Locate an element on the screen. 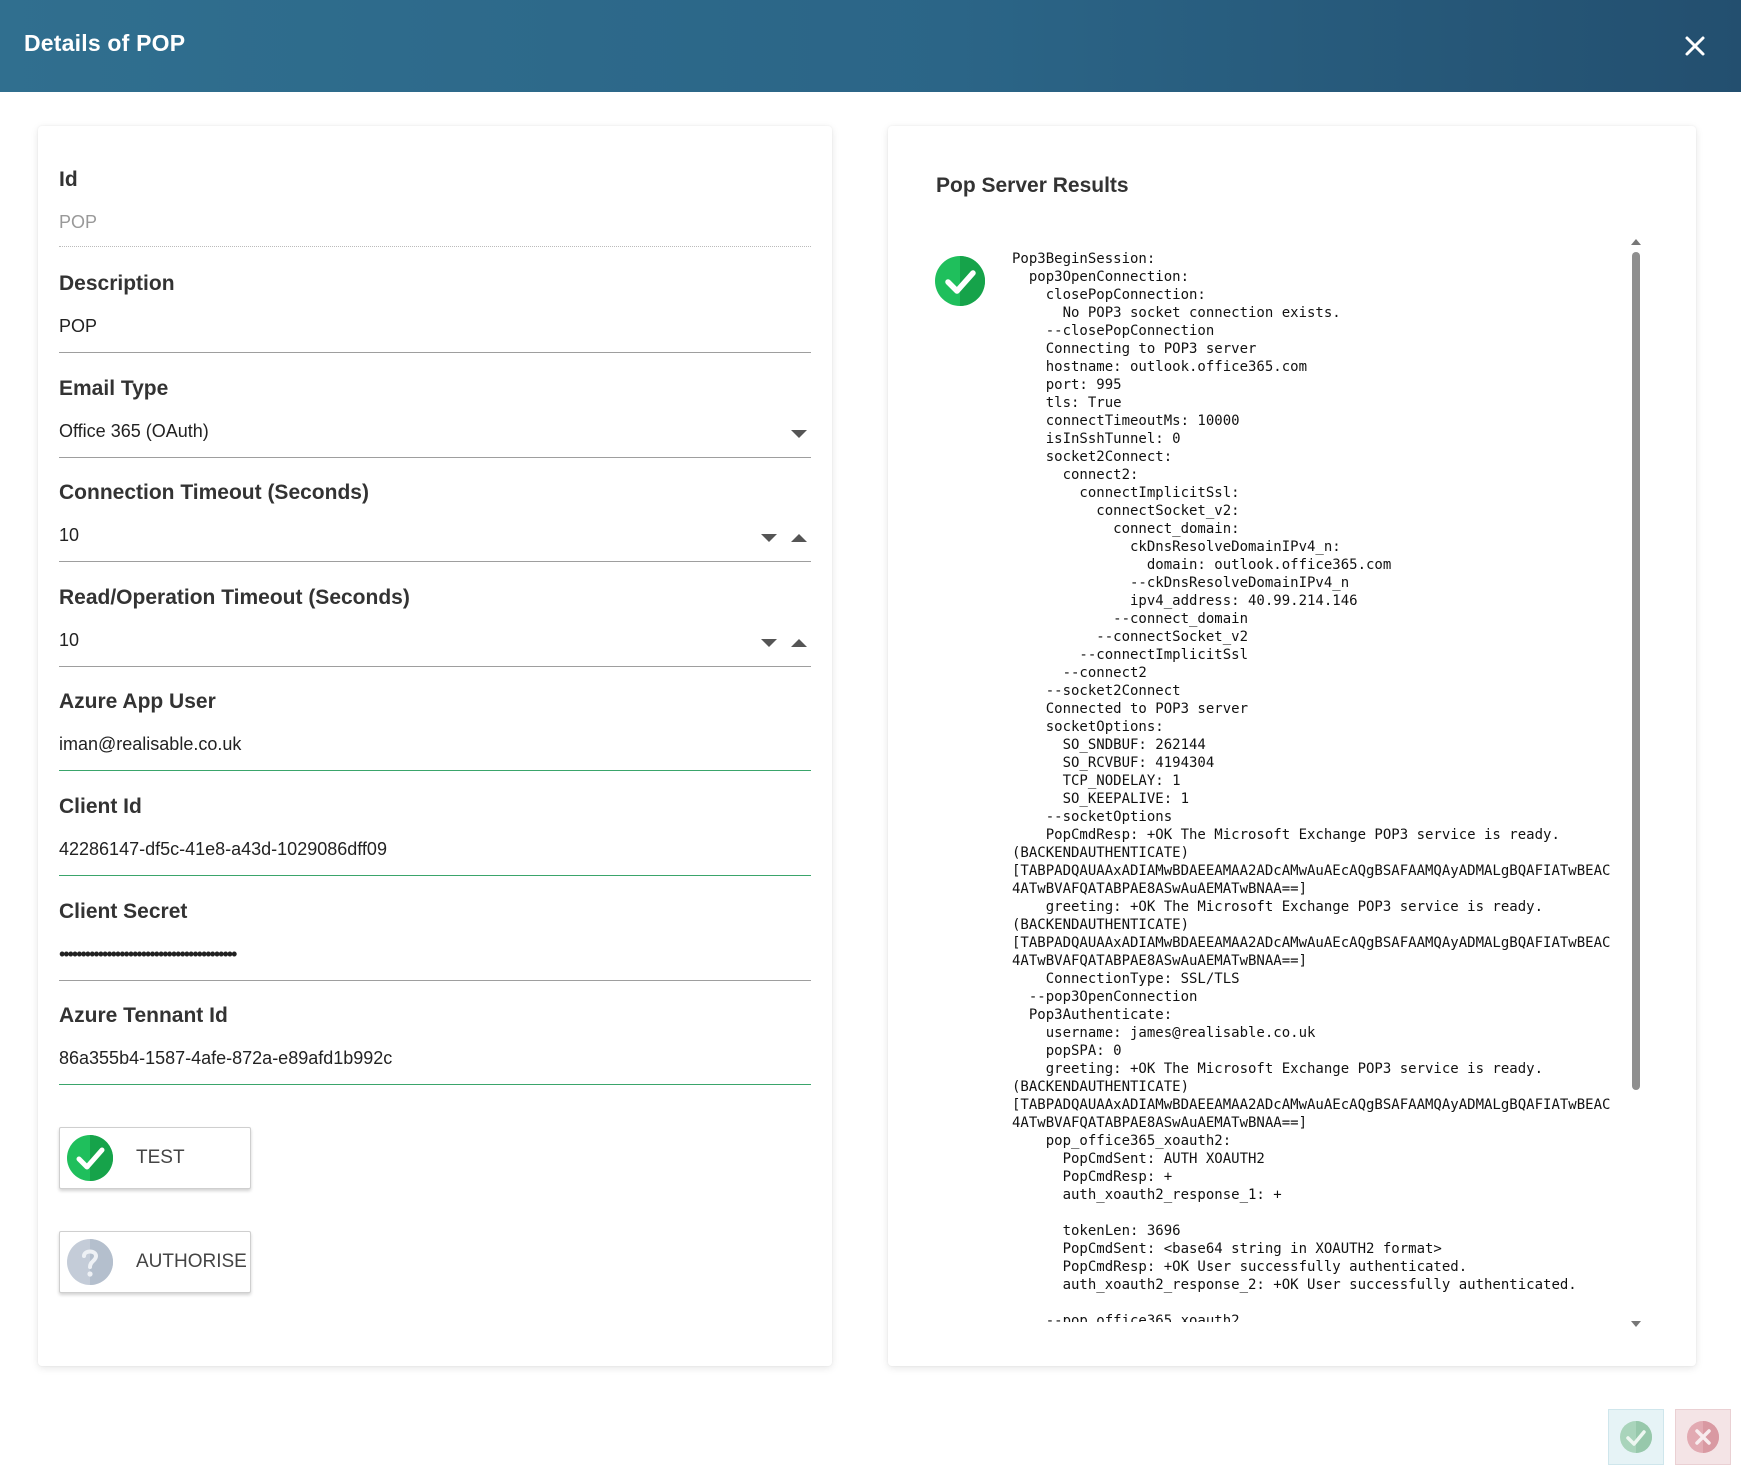  description-underline is located at coordinates (435, 352).